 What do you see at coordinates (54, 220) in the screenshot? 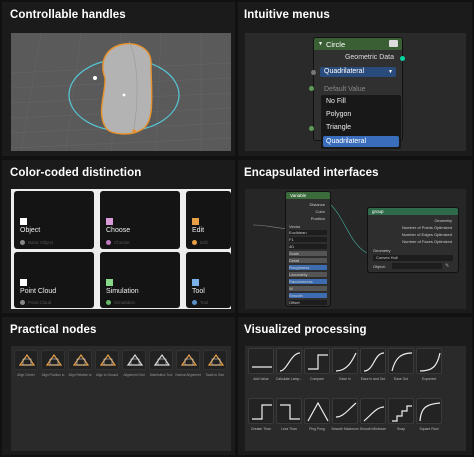
I see `tile-object: Object Basic Object` at bounding box center [54, 220].